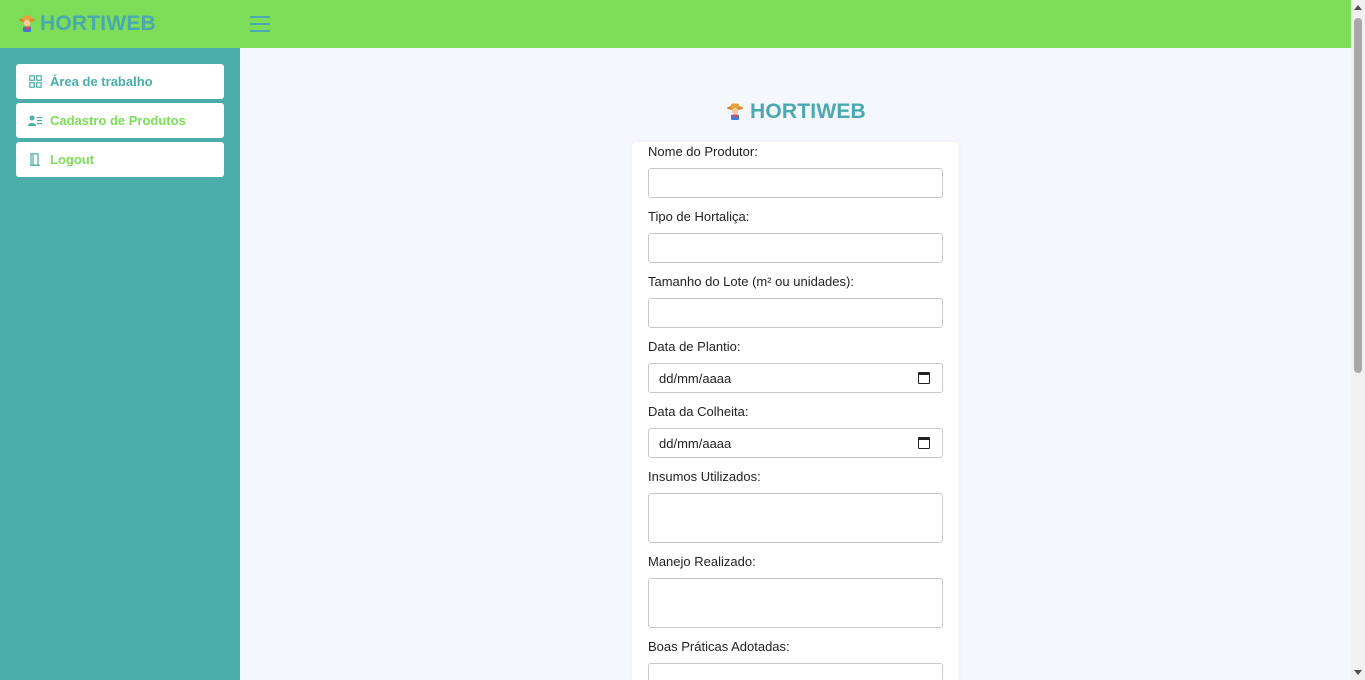 This screenshot has width=1365, height=680. Describe the element at coordinates (72, 159) in the screenshot. I see `sidebar-item-label: Logout` at that location.